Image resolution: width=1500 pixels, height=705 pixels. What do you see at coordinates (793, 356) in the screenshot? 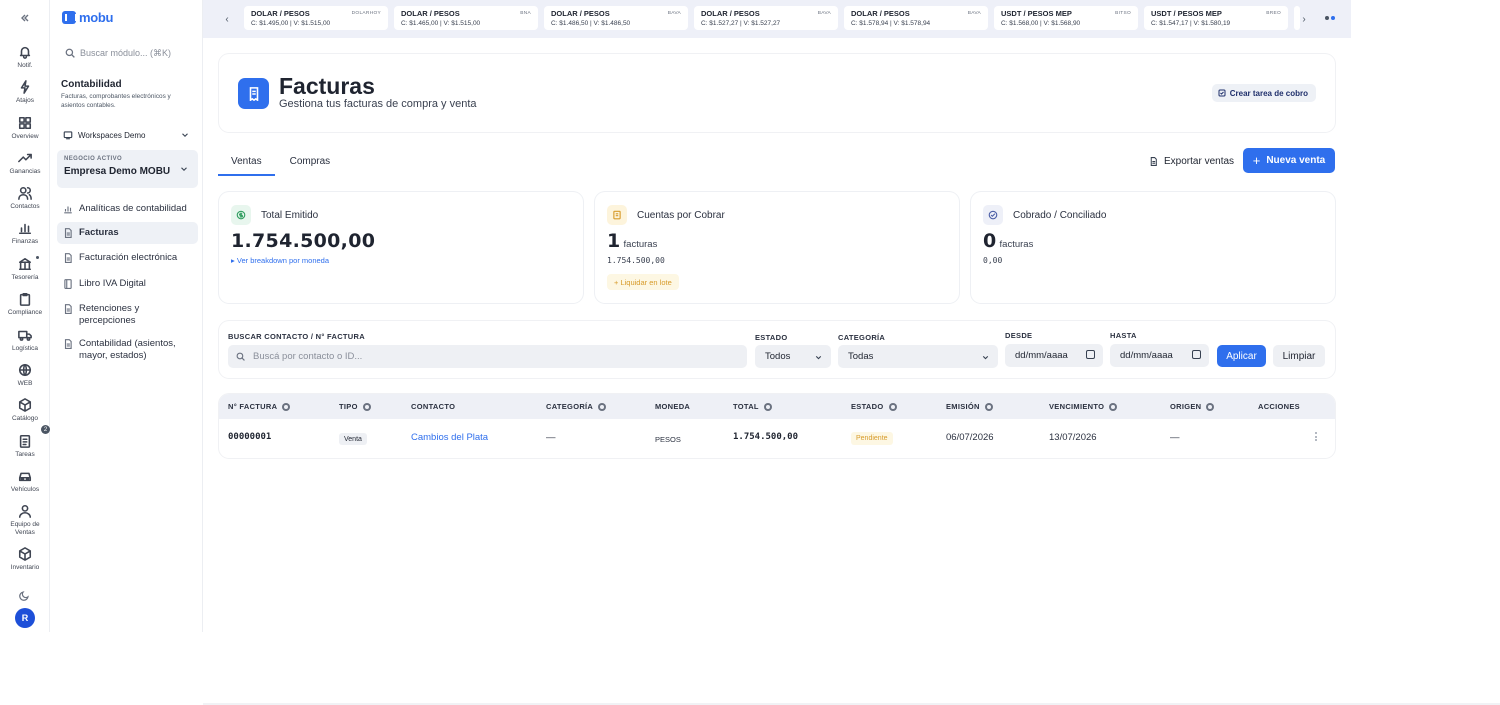
I see `state-select: Todos` at bounding box center [793, 356].